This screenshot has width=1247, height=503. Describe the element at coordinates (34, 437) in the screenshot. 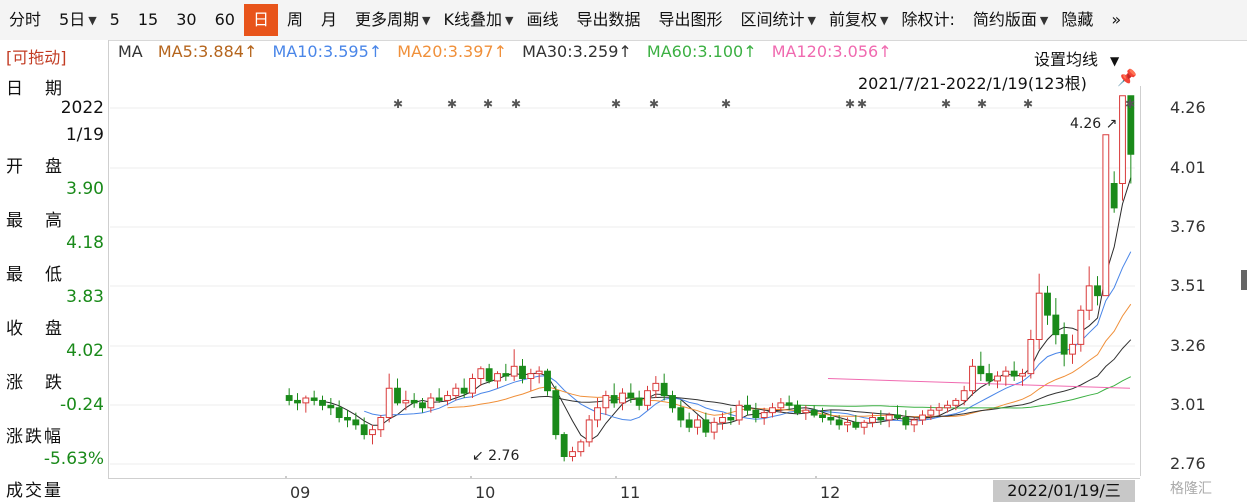

I see `pct-change-label: 涨跌幅` at that location.